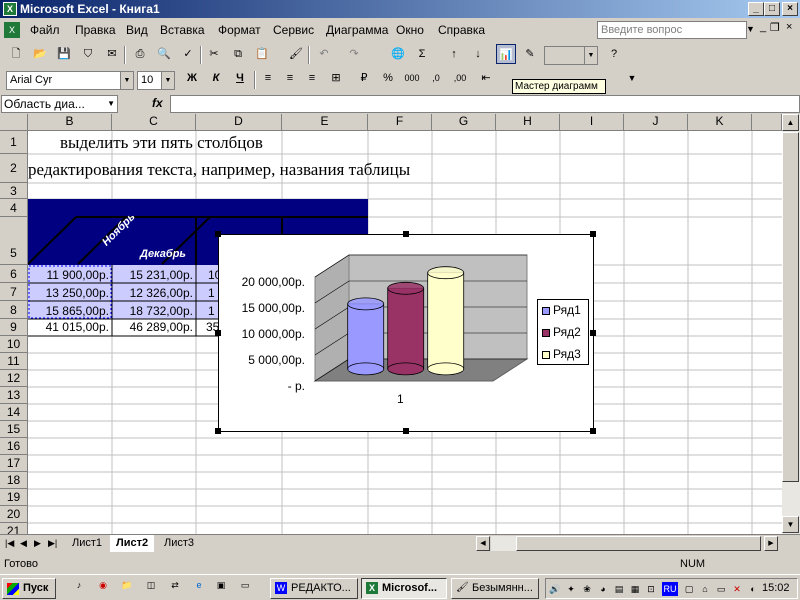 The height and width of the screenshot is (600, 800). I want to click on row-header: 14, so click(14, 412).